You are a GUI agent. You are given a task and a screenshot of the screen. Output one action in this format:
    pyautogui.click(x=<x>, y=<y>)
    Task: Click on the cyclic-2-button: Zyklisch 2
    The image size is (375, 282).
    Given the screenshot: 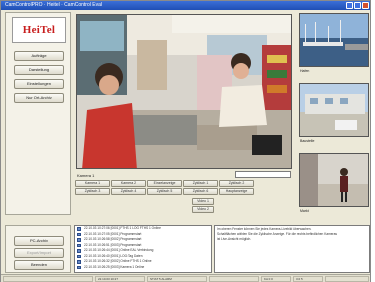 What is the action you would take?
    pyautogui.click(x=236, y=183)
    